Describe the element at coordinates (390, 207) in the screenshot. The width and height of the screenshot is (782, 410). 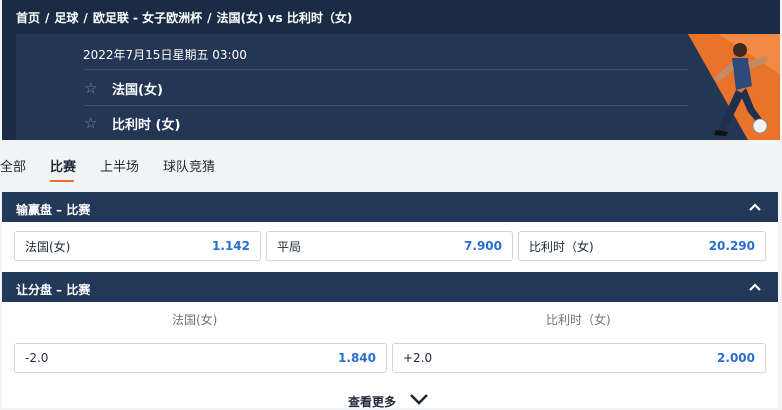
I see `moneyline-section-header: 输赢盘 – 比赛` at that location.